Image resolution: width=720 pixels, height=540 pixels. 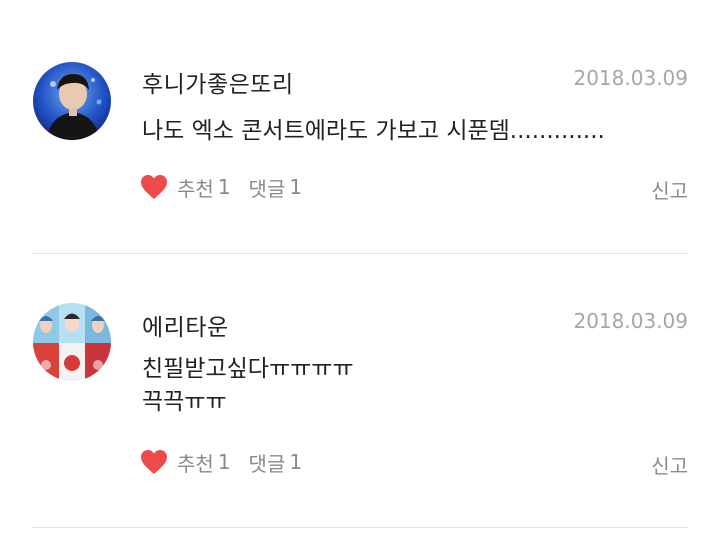 What do you see at coordinates (412, 386) in the screenshot?
I see `comment-body: 친필받고싶다ㅠㅠㅠㅠ 끅끅ㅠㅠ` at bounding box center [412, 386].